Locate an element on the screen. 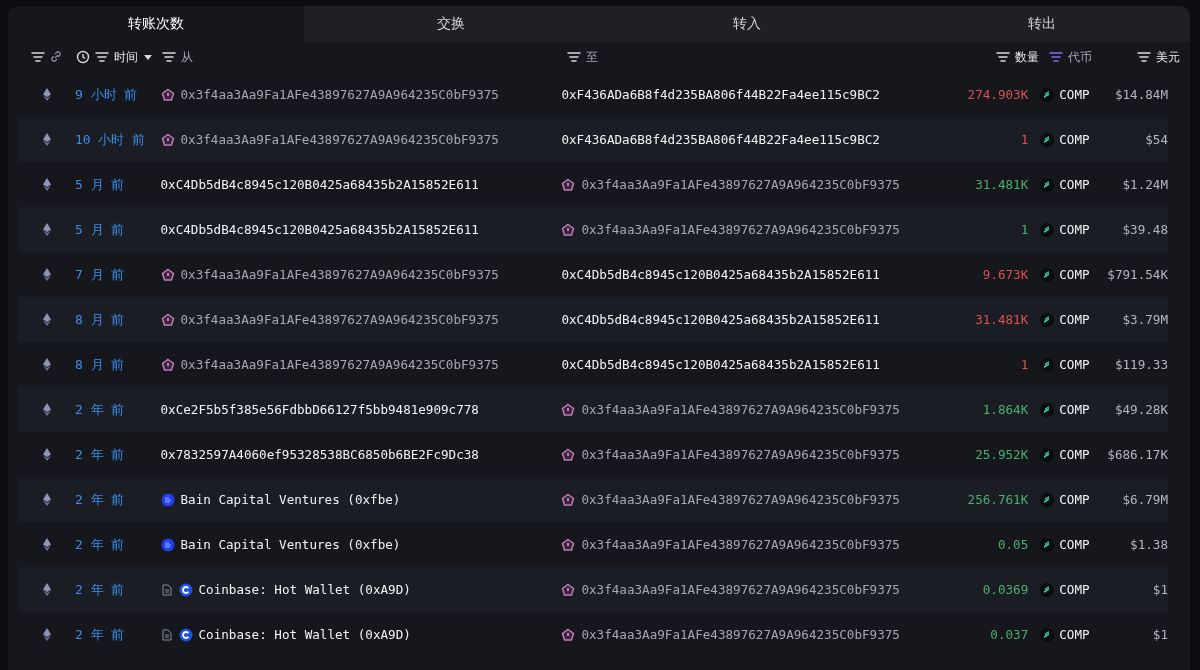  amount: 1.864K is located at coordinates (1005, 409).